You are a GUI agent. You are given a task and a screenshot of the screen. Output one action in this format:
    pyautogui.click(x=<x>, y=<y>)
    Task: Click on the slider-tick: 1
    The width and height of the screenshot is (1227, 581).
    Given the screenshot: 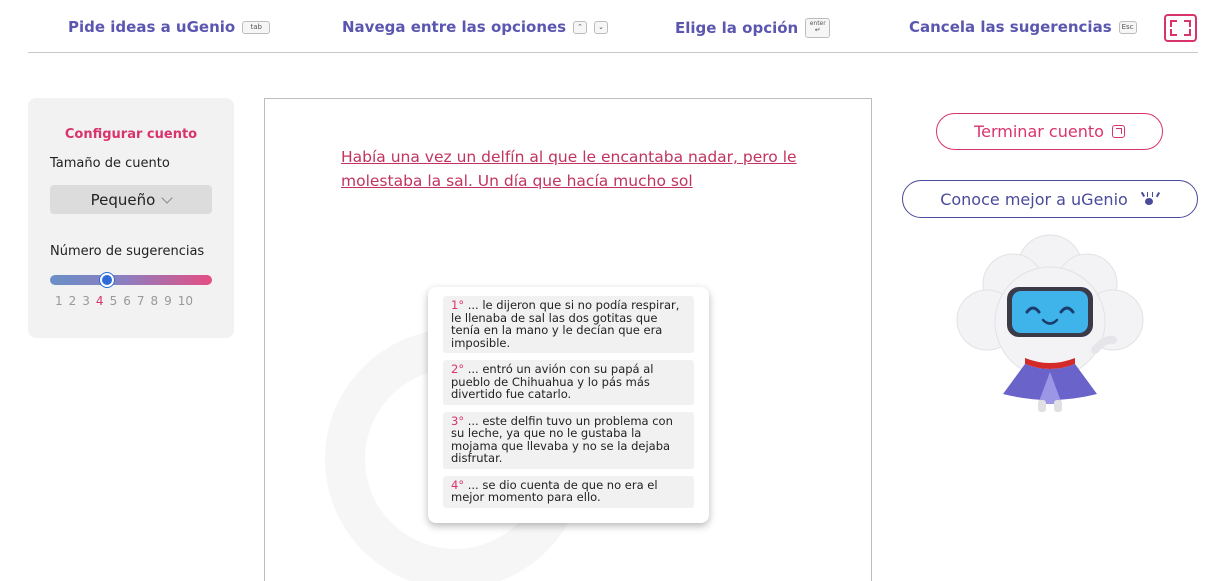 What is the action you would take?
    pyautogui.click(x=59, y=301)
    